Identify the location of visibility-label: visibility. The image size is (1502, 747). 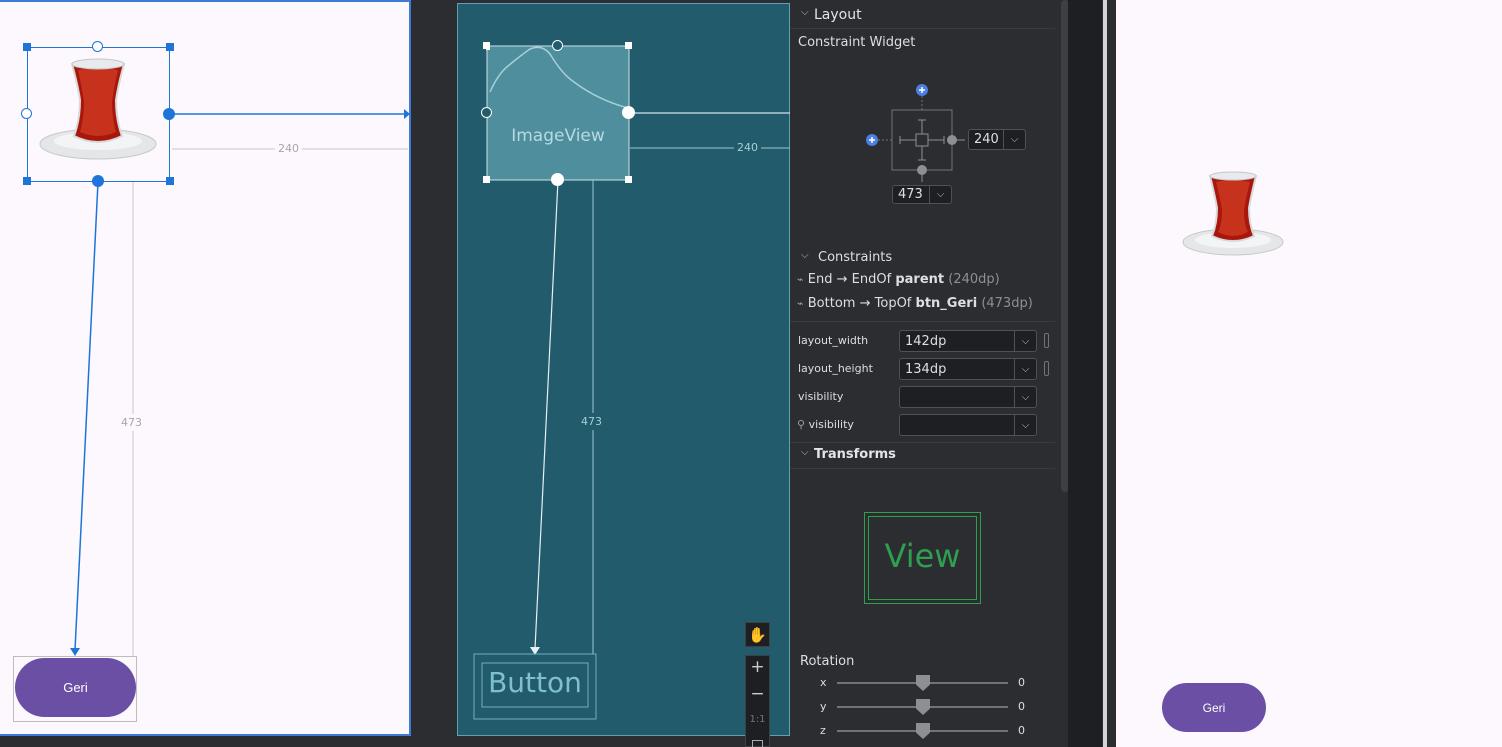
(821, 396).